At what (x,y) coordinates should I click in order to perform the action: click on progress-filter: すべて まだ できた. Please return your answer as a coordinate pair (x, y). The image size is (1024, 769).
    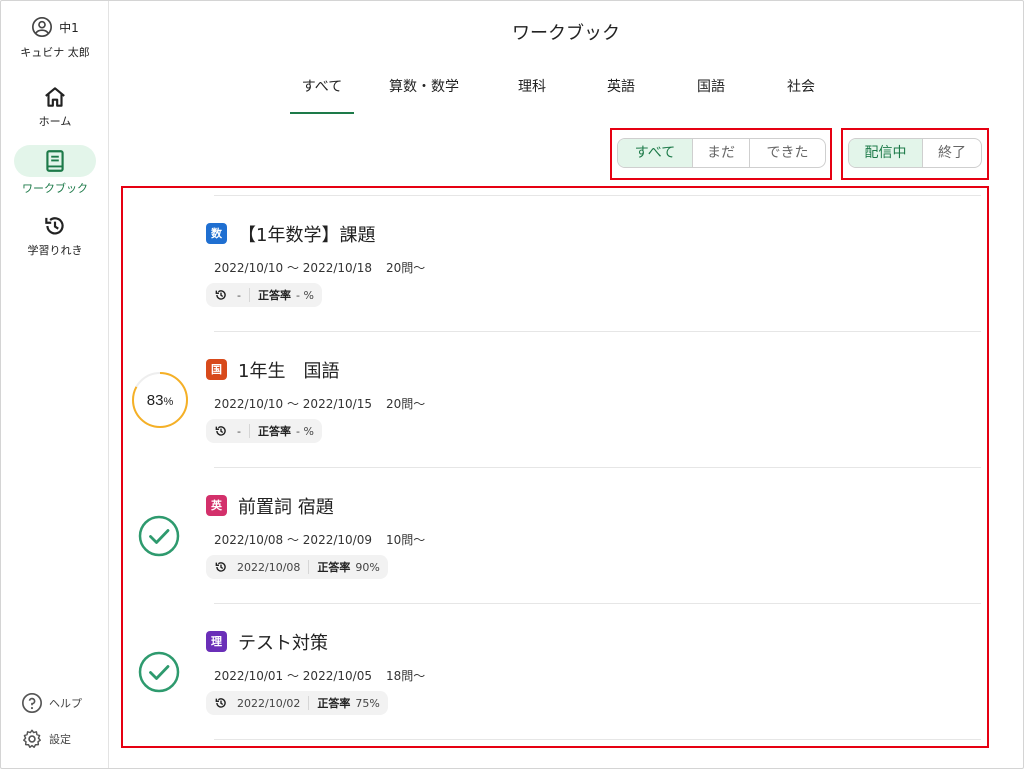
    Looking at the image, I should click on (721, 153).